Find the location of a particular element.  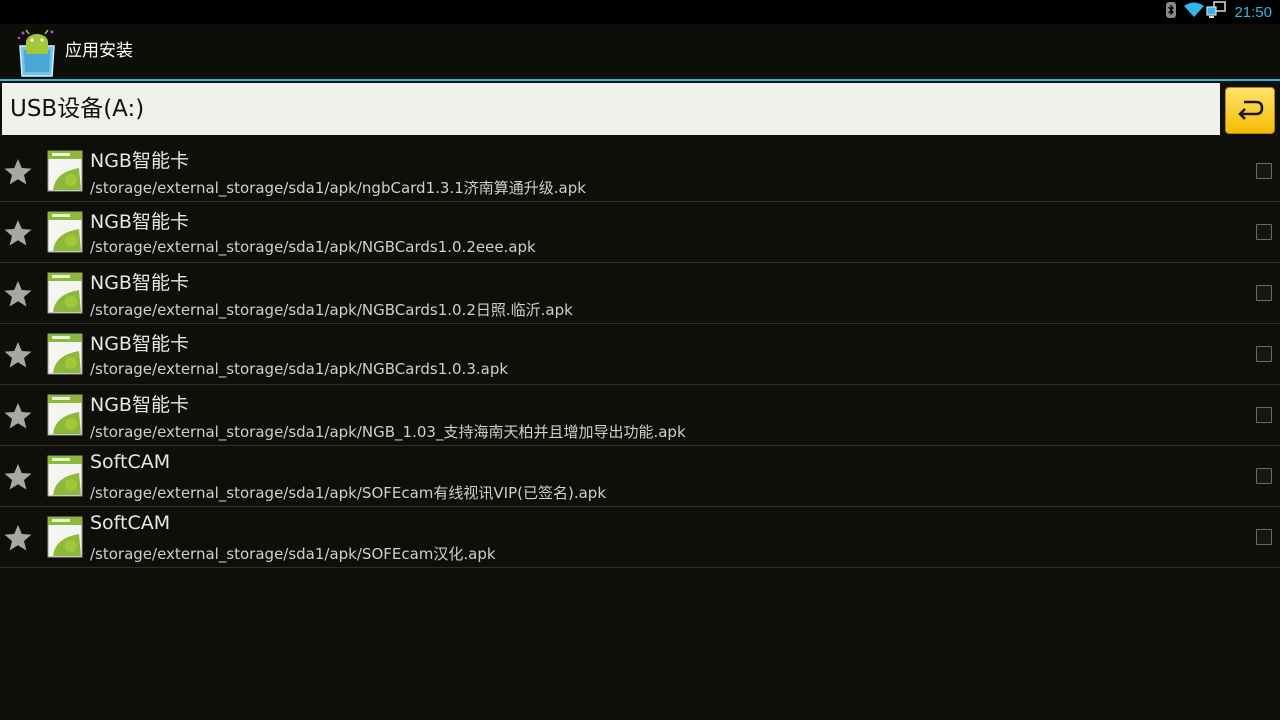

current-path-field: USB设备(A:) is located at coordinates (611, 109).